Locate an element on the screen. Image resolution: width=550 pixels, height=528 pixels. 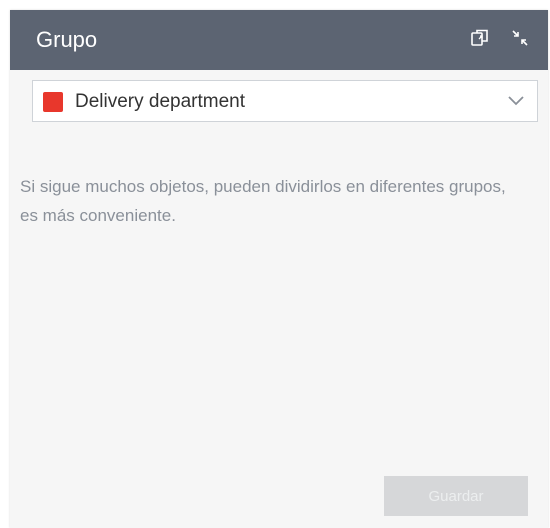
group-select: Delivery department is located at coordinates (285, 101).